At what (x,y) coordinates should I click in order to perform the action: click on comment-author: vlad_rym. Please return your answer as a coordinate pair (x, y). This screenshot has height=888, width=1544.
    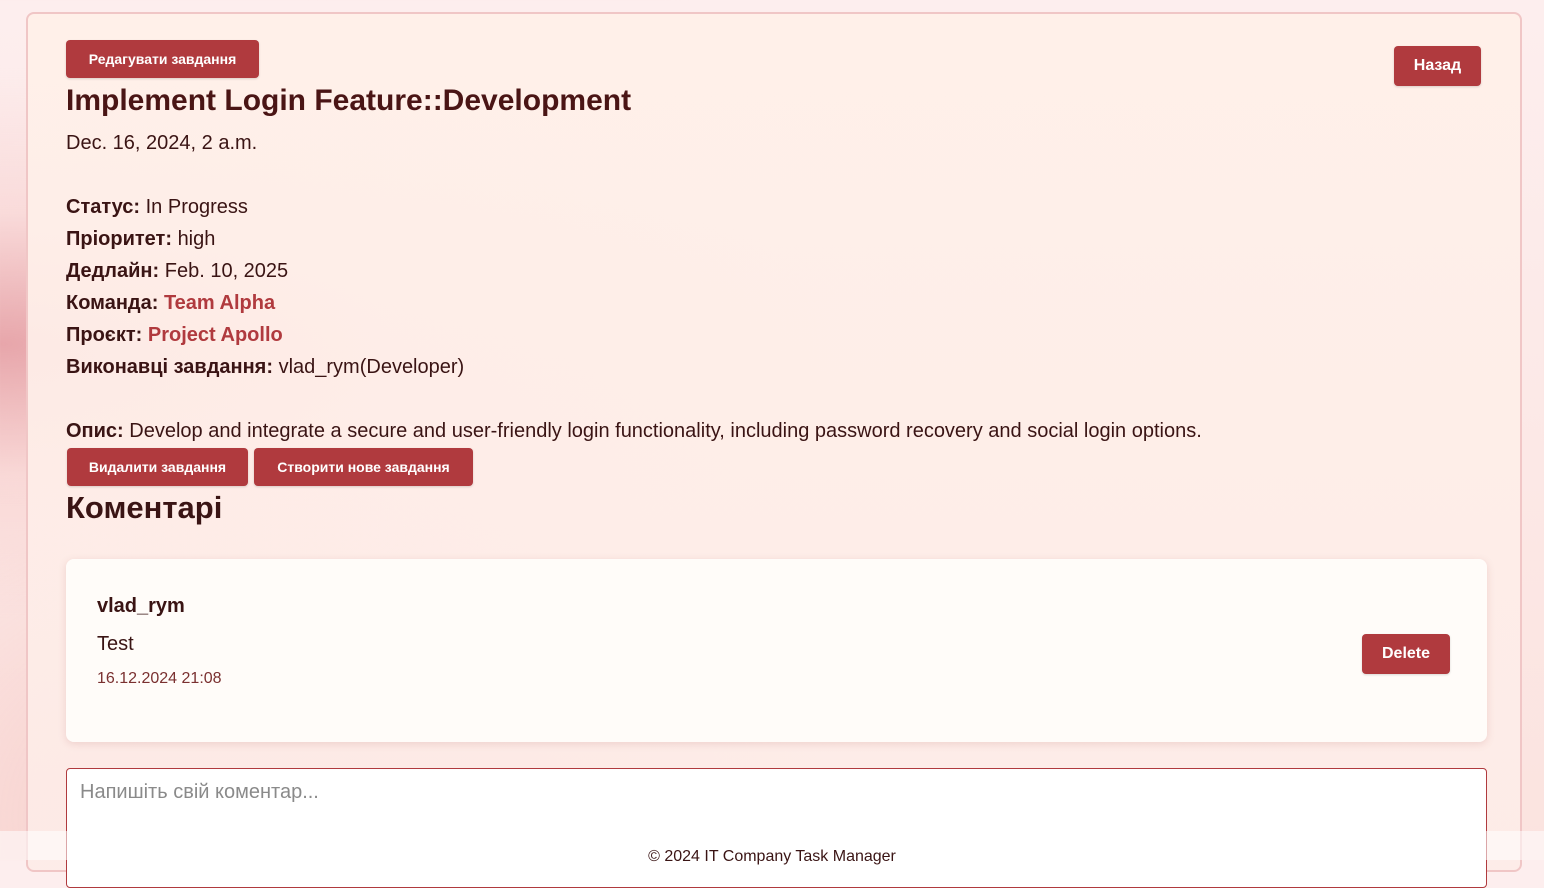
    Looking at the image, I should click on (141, 606).